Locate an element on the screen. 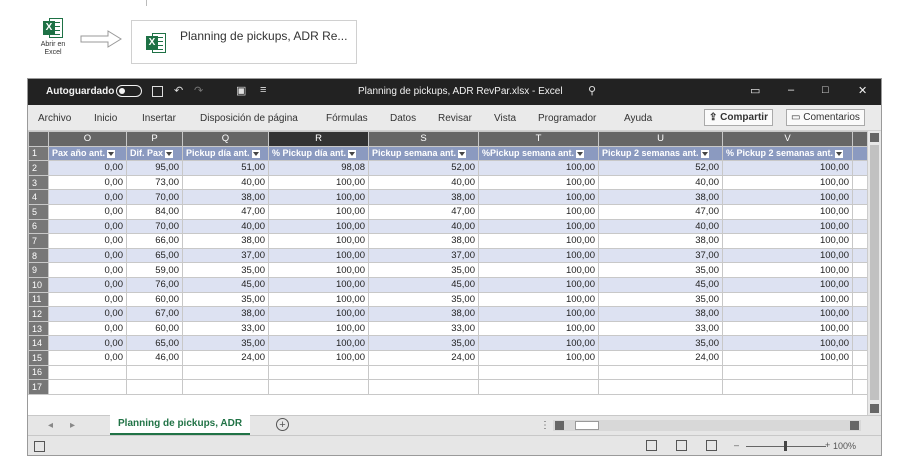 This screenshot has width=909, height=473. undo-icon: ↶ is located at coordinates (178, 90).